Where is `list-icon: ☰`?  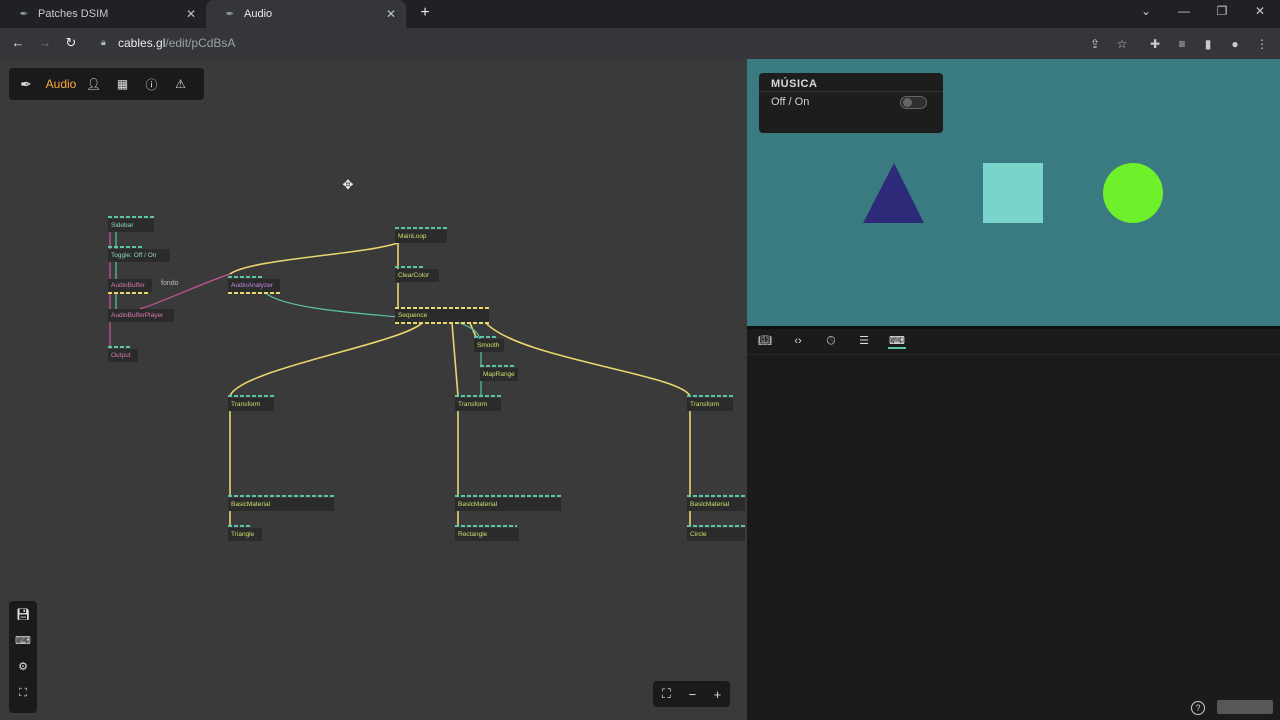 list-icon: ☰ is located at coordinates (864, 341).